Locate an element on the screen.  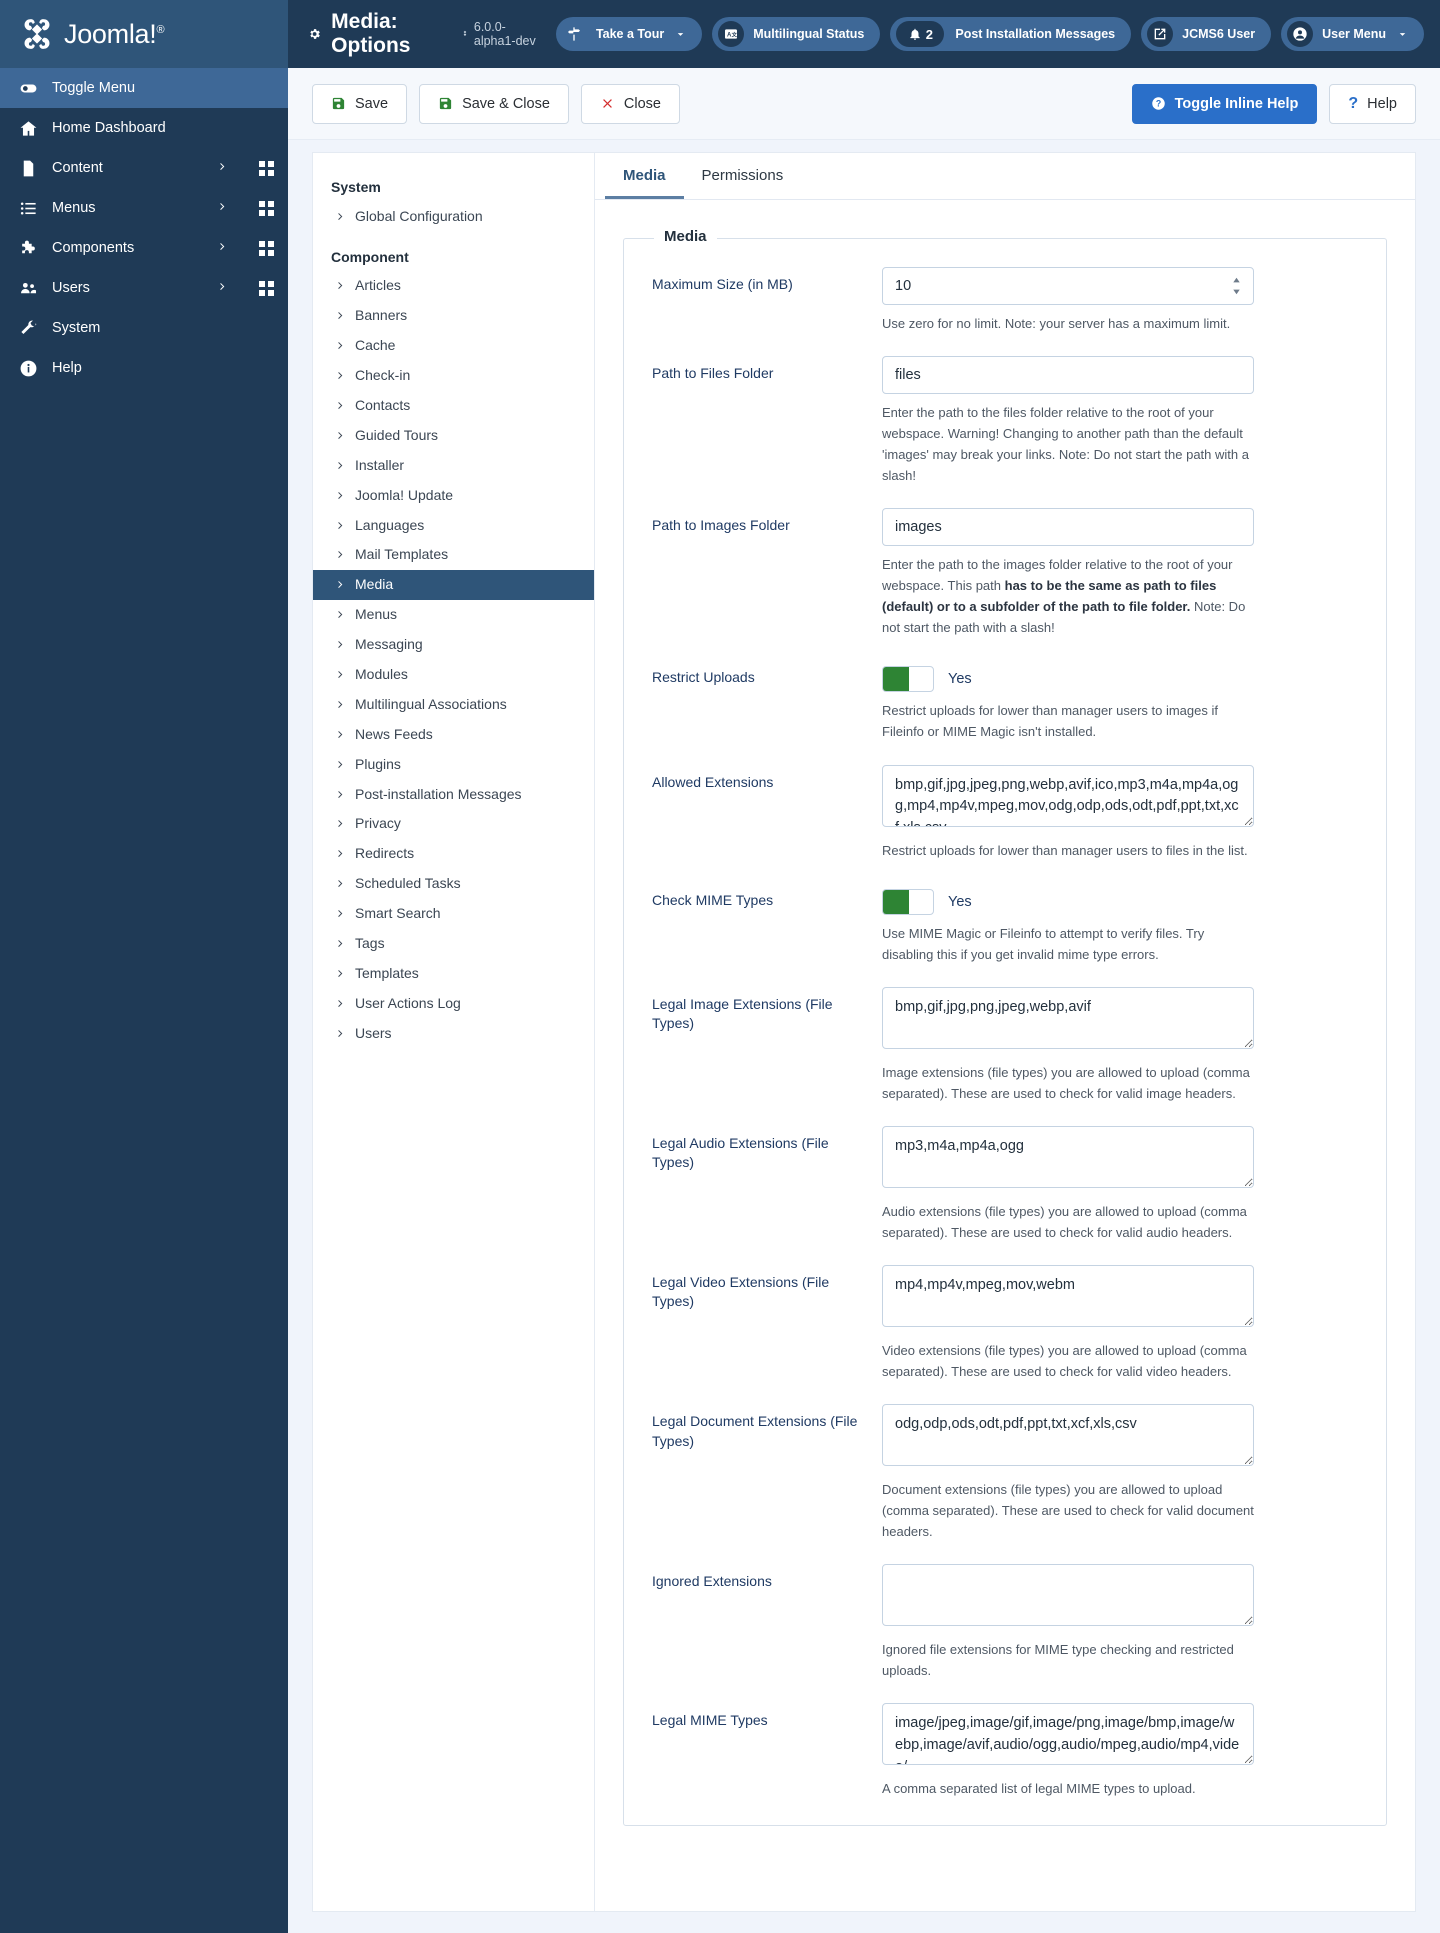
tree-item-installer: Installer is located at coordinates (453, 465).